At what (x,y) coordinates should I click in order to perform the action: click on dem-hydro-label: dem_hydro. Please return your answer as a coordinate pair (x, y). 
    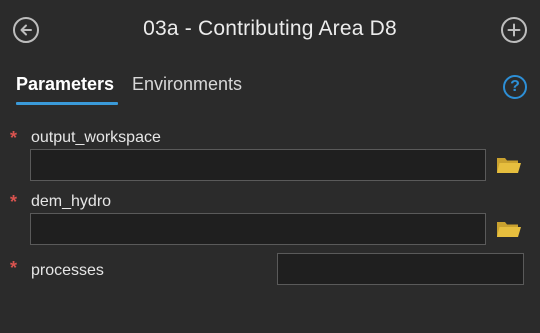
    Looking at the image, I should click on (71, 201).